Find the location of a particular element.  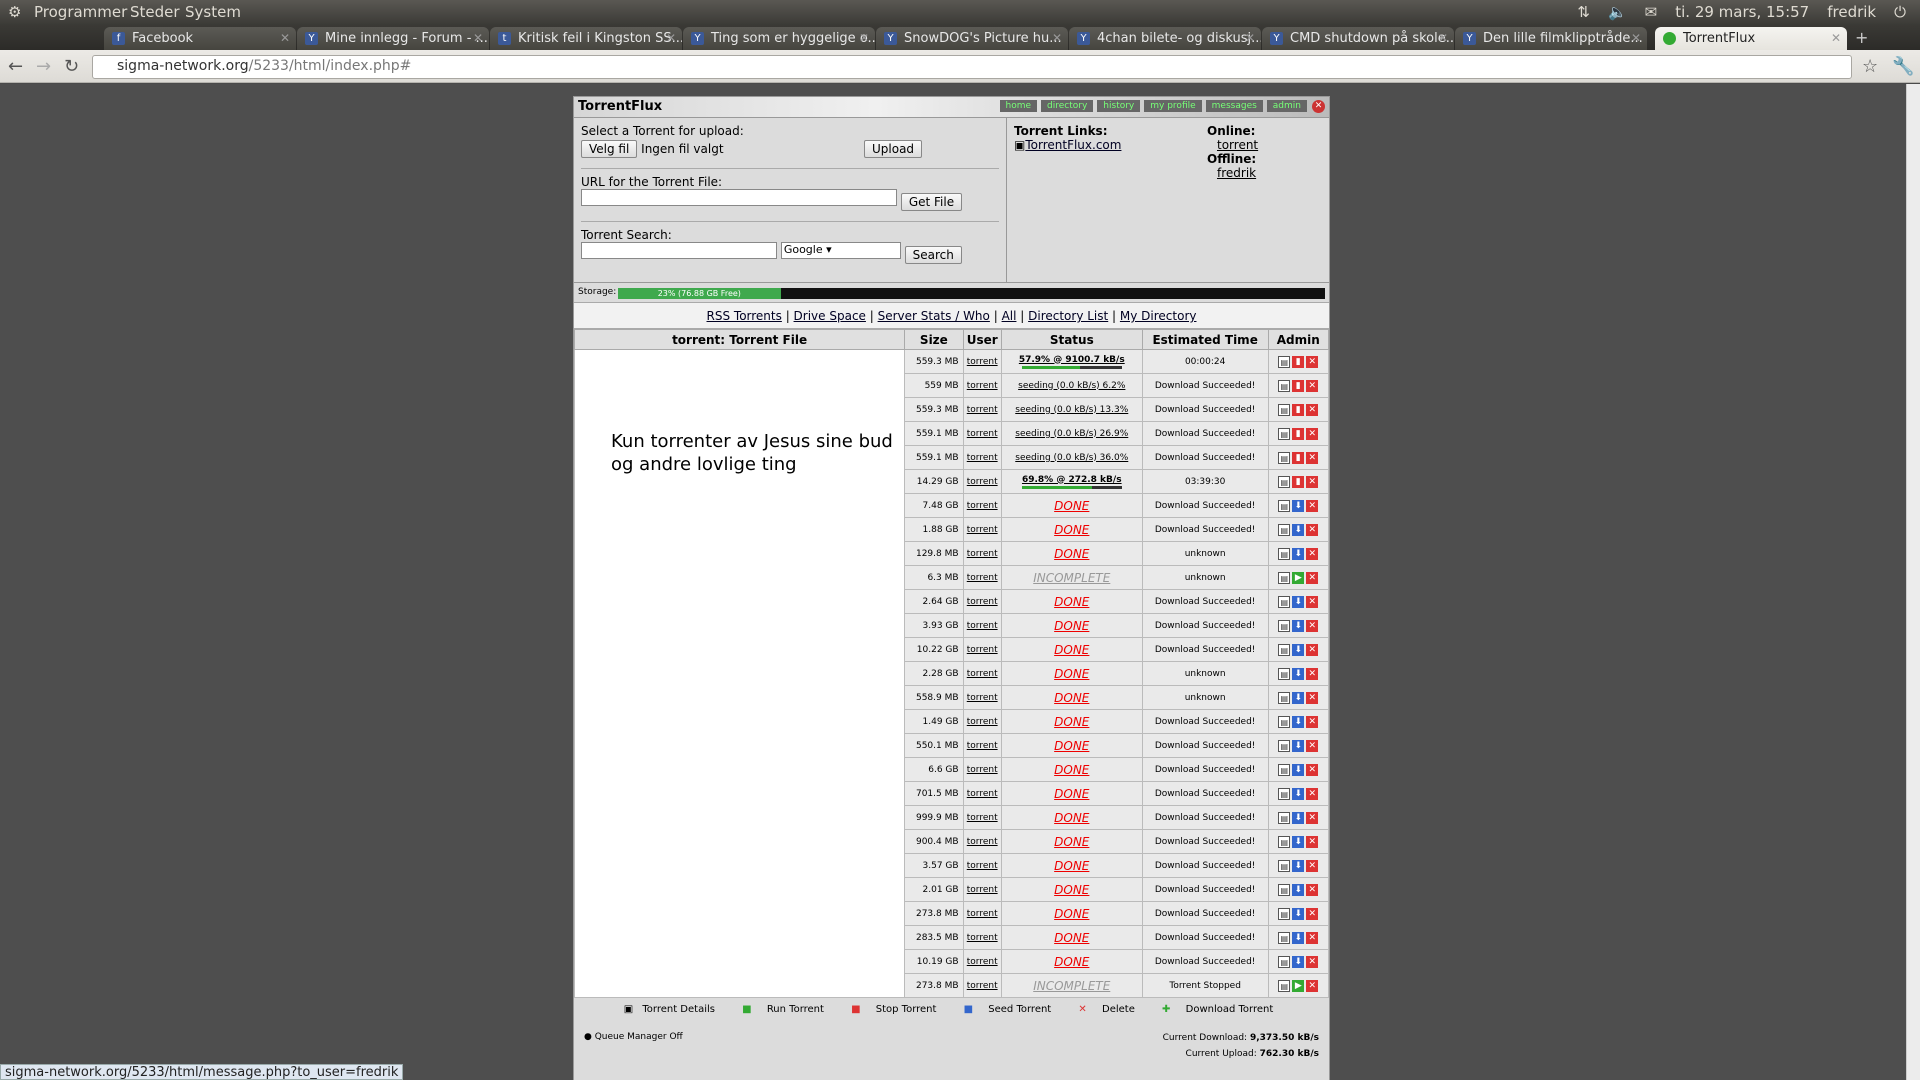

menu-steder: Steder is located at coordinates (155, 12).